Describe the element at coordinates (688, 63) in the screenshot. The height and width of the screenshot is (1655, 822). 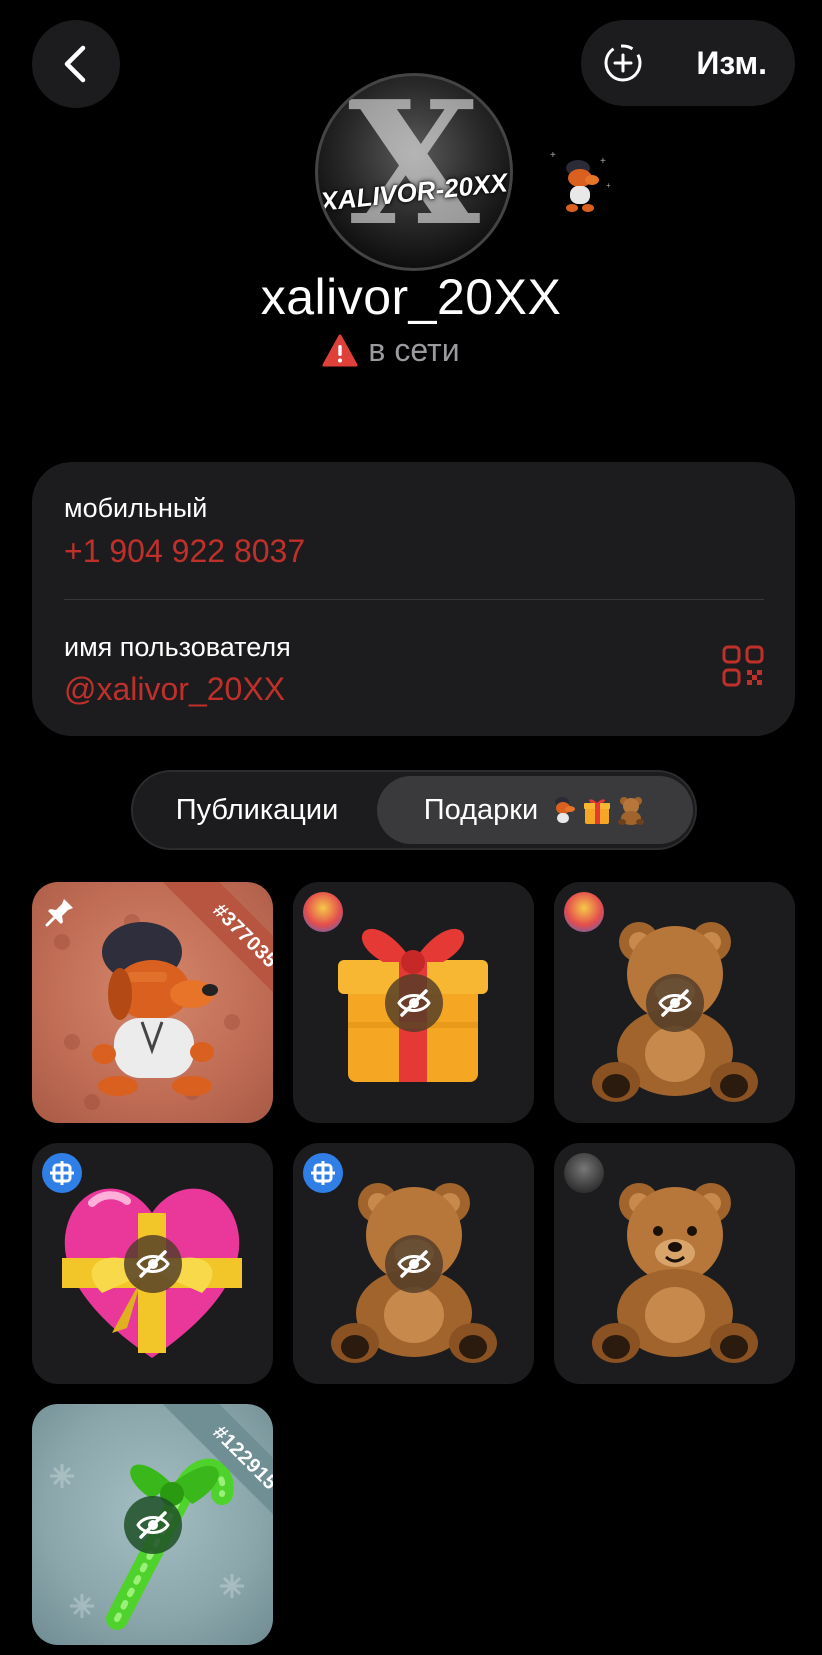
I see `edit-button: Изм.` at that location.